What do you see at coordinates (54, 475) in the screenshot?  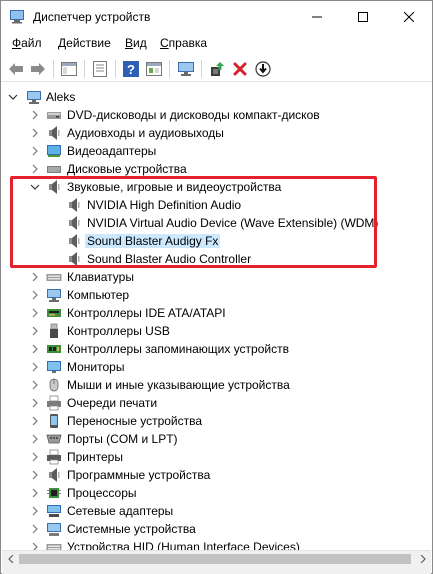 I see `software-device-icon` at bounding box center [54, 475].